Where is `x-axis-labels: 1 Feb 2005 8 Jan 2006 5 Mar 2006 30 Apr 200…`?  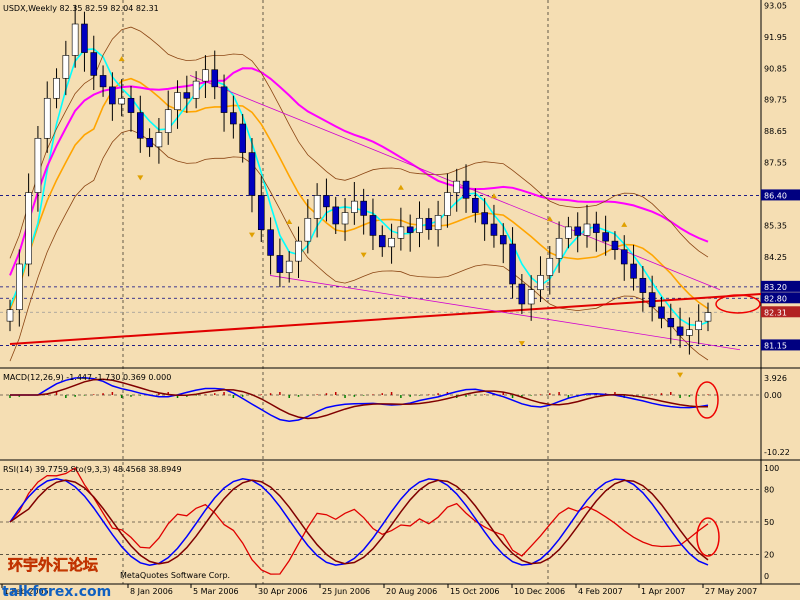
x-axis-labels: 1 Feb 2005 8 Jan 2006 5 Mar 2006 30 Apr 200… is located at coordinates (379, 590).